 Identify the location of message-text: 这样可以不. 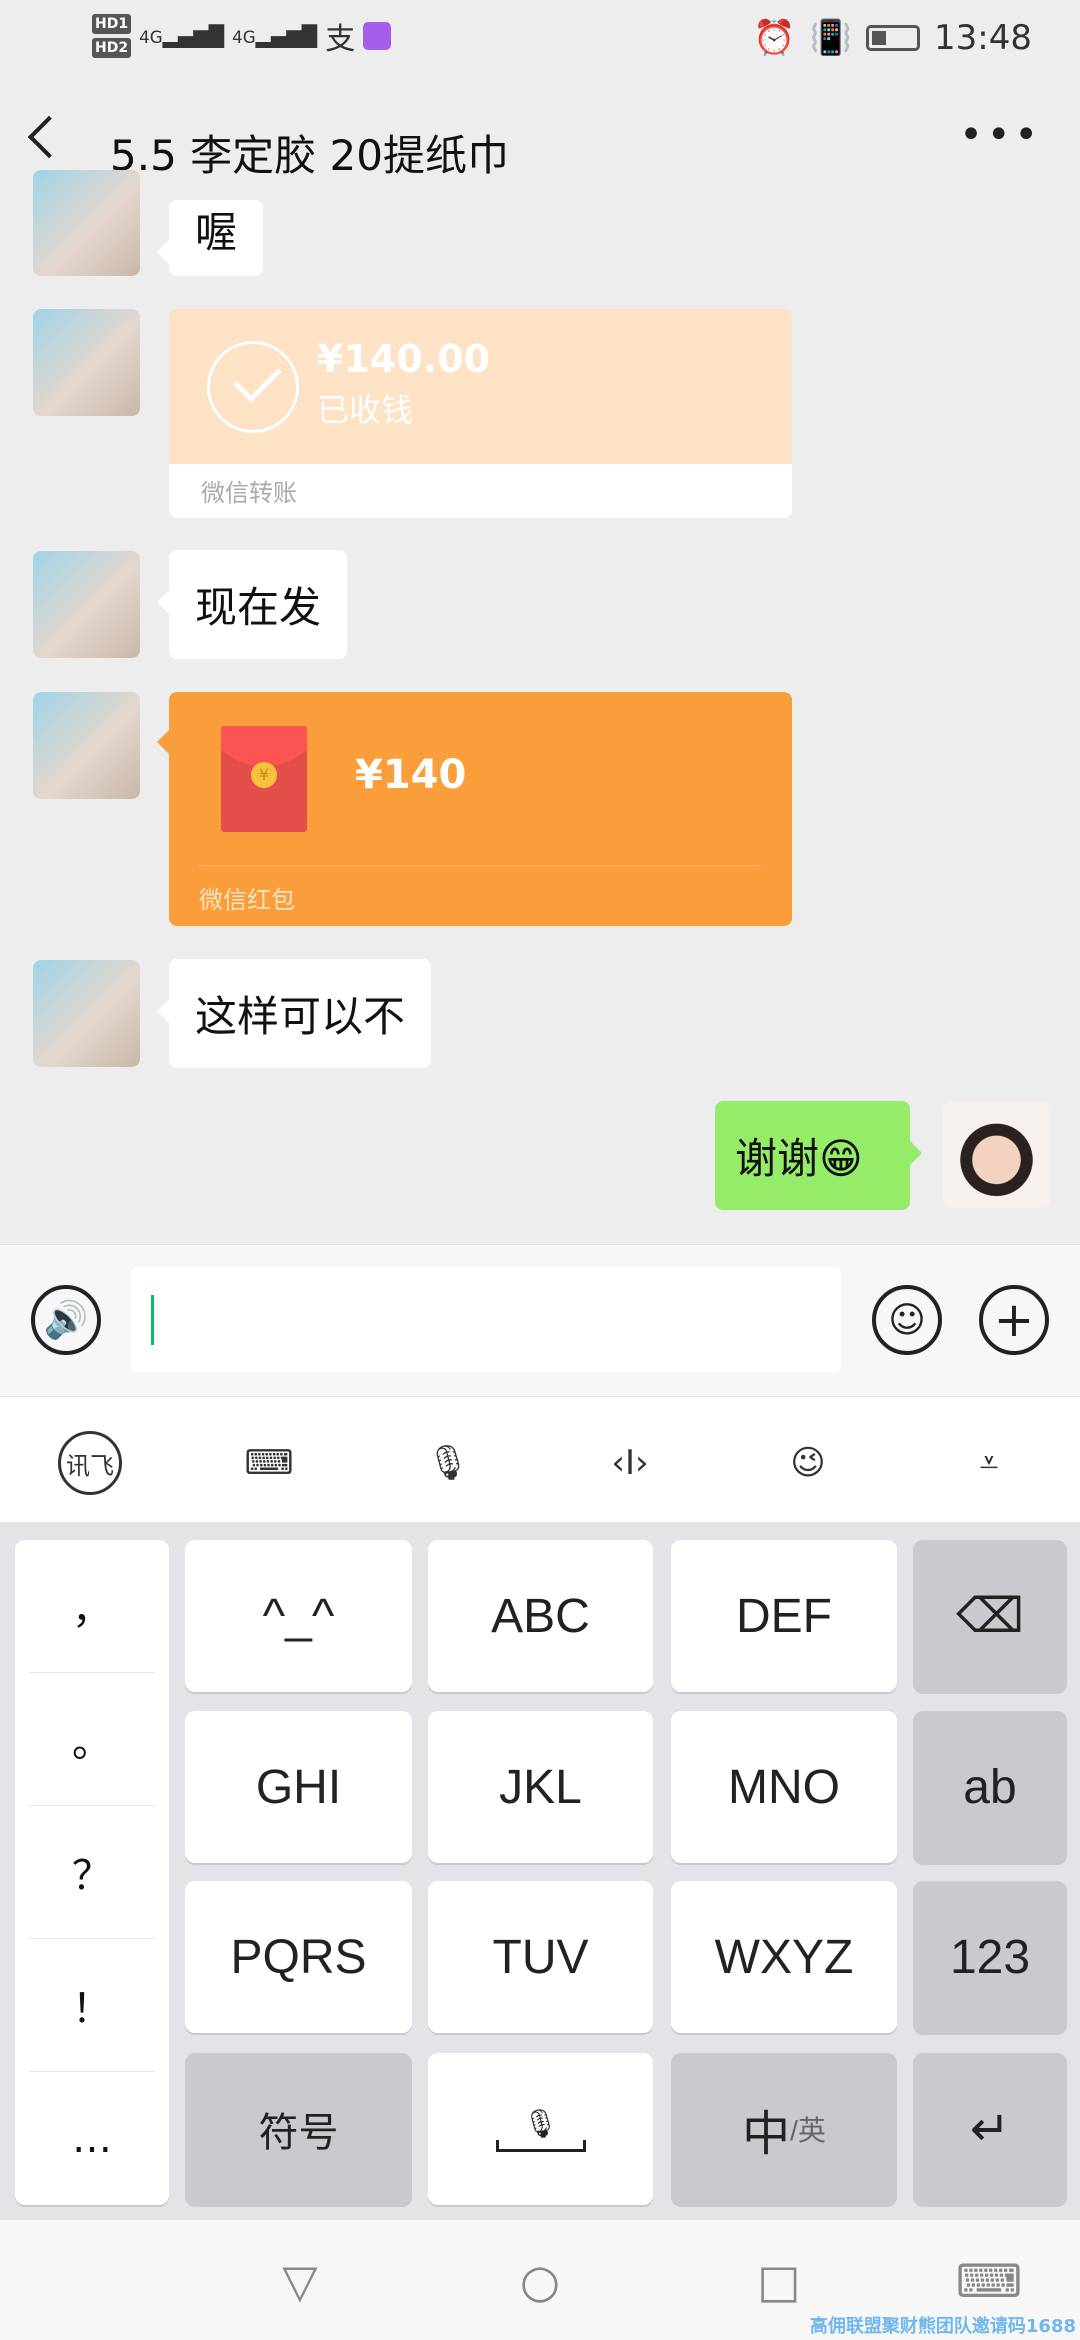
(300, 1016).